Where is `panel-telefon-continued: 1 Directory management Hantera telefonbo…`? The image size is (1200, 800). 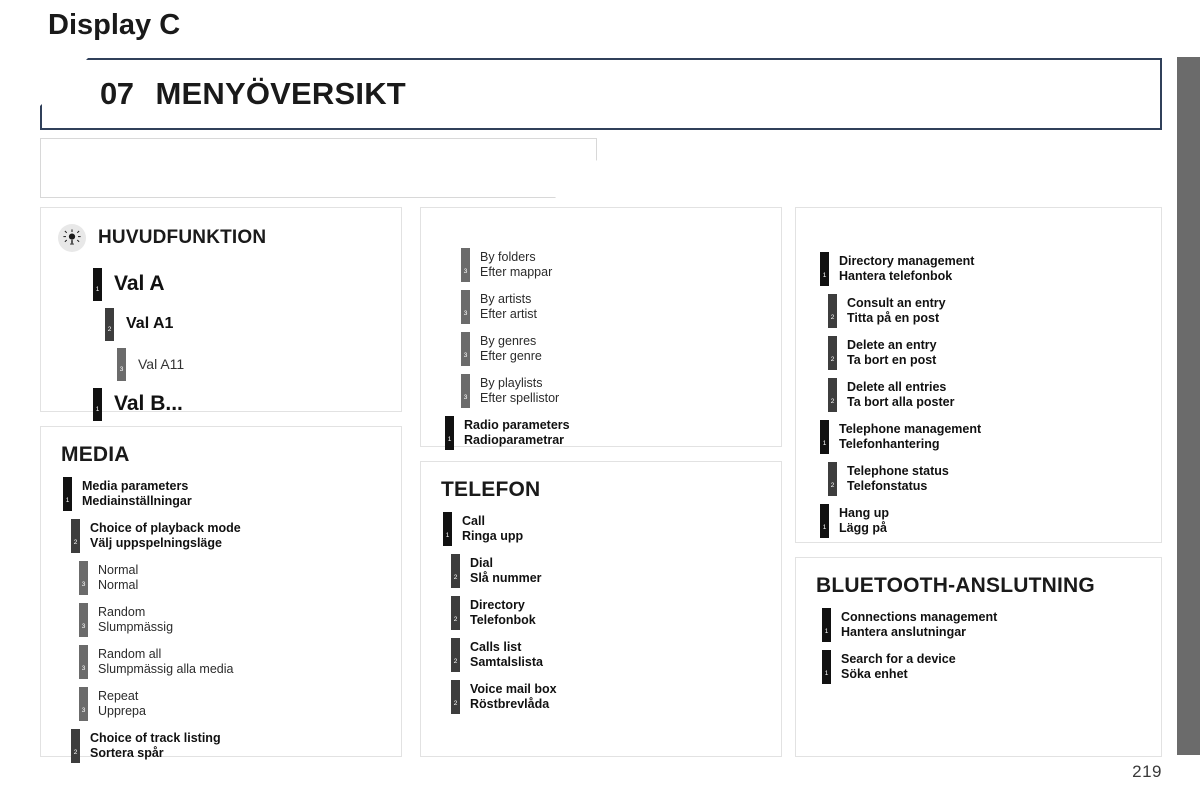 panel-telefon-continued: 1 Directory management Hantera telefonbo… is located at coordinates (978, 375).